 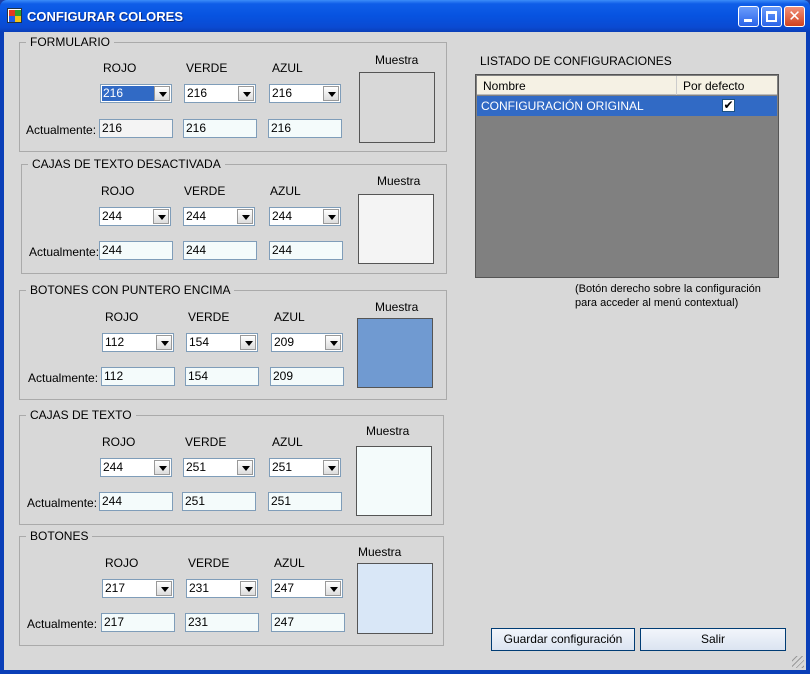 I want to click on combo-value: 112, so click(x=115, y=342).